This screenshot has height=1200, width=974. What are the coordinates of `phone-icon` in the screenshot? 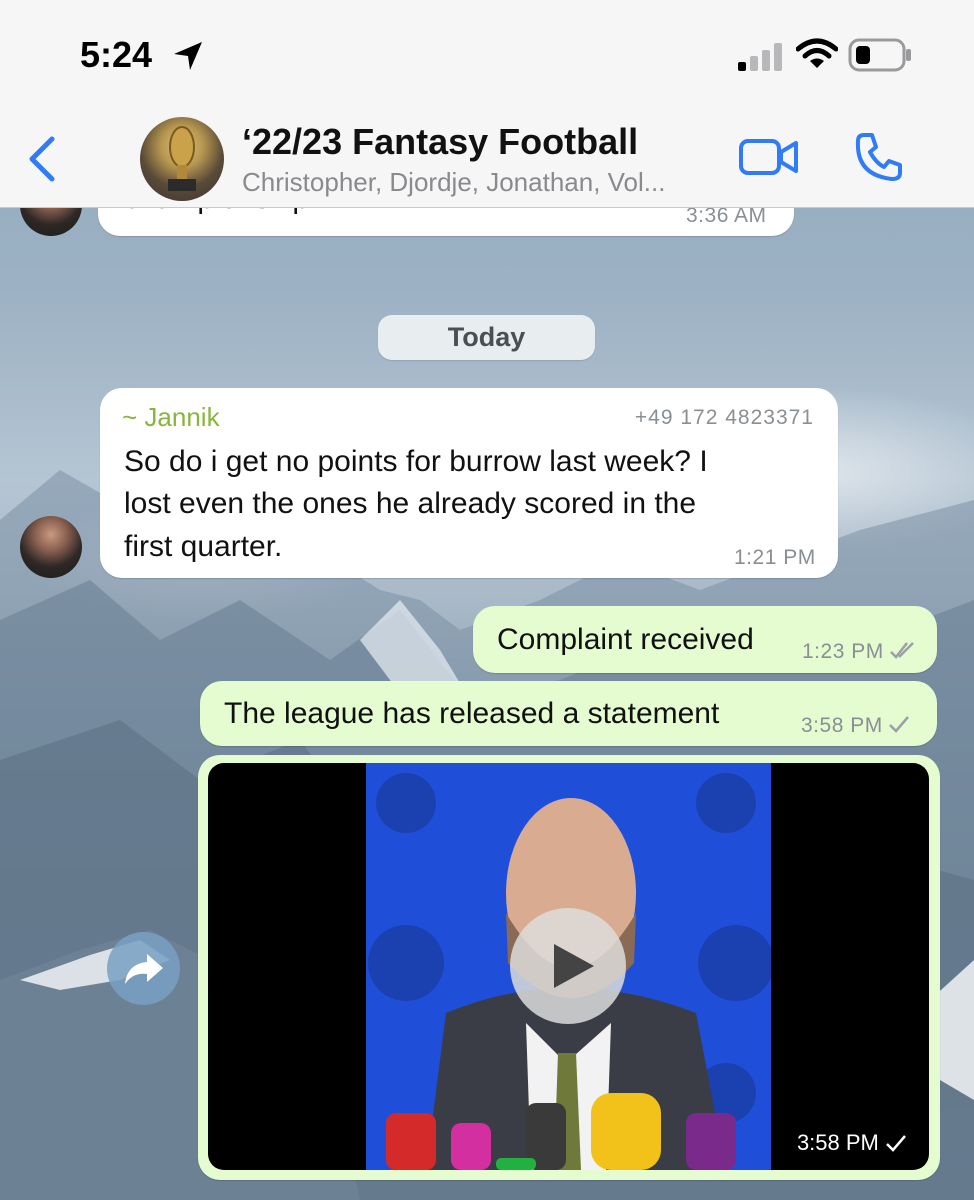 It's located at (878, 157).